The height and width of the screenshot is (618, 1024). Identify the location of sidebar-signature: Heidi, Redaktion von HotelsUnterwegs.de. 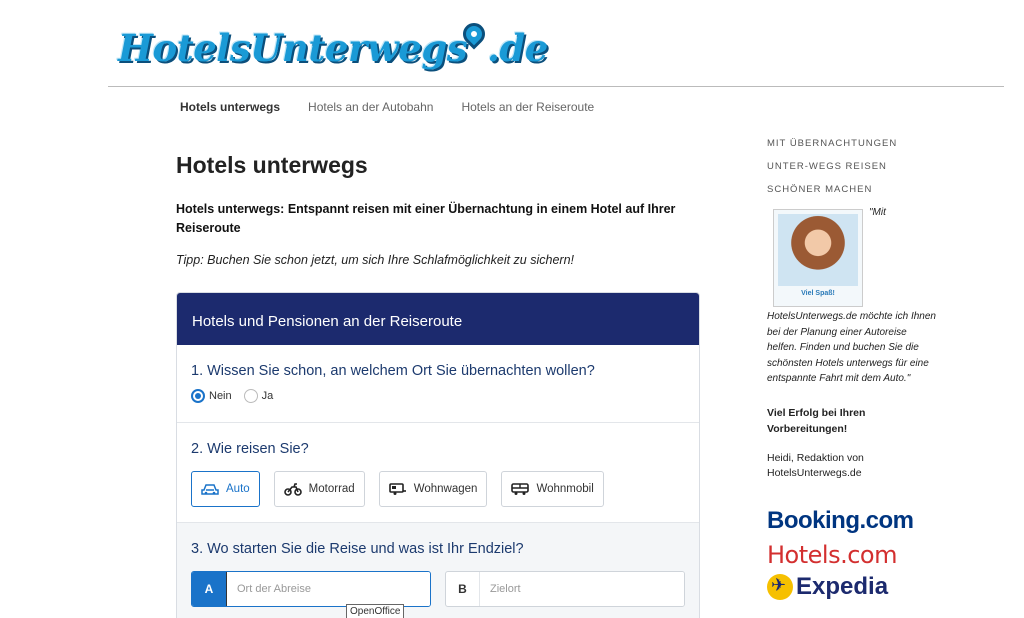
(815, 465).